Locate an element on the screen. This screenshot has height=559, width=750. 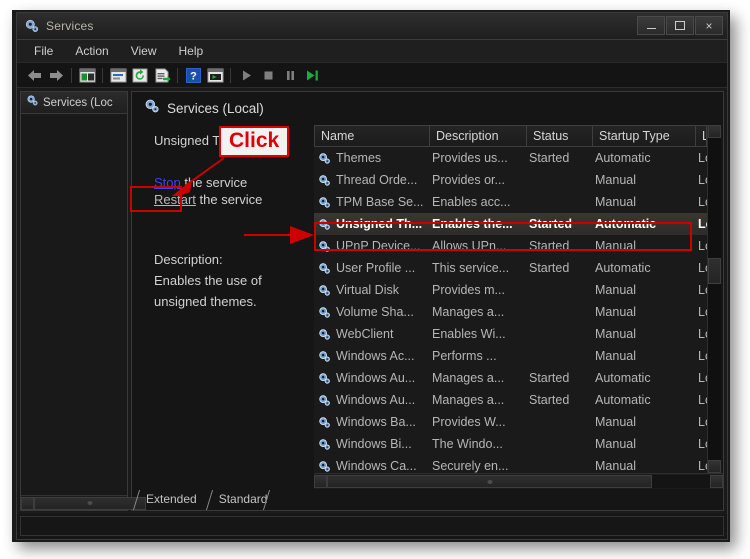
cell-text: Virtual Disk is located at coordinates (367, 290).